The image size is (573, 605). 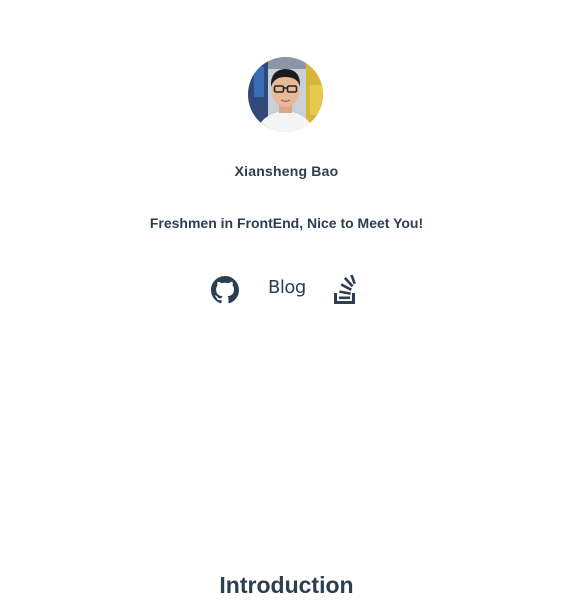 I want to click on introduction-heading: Introduction, so click(x=286, y=585).